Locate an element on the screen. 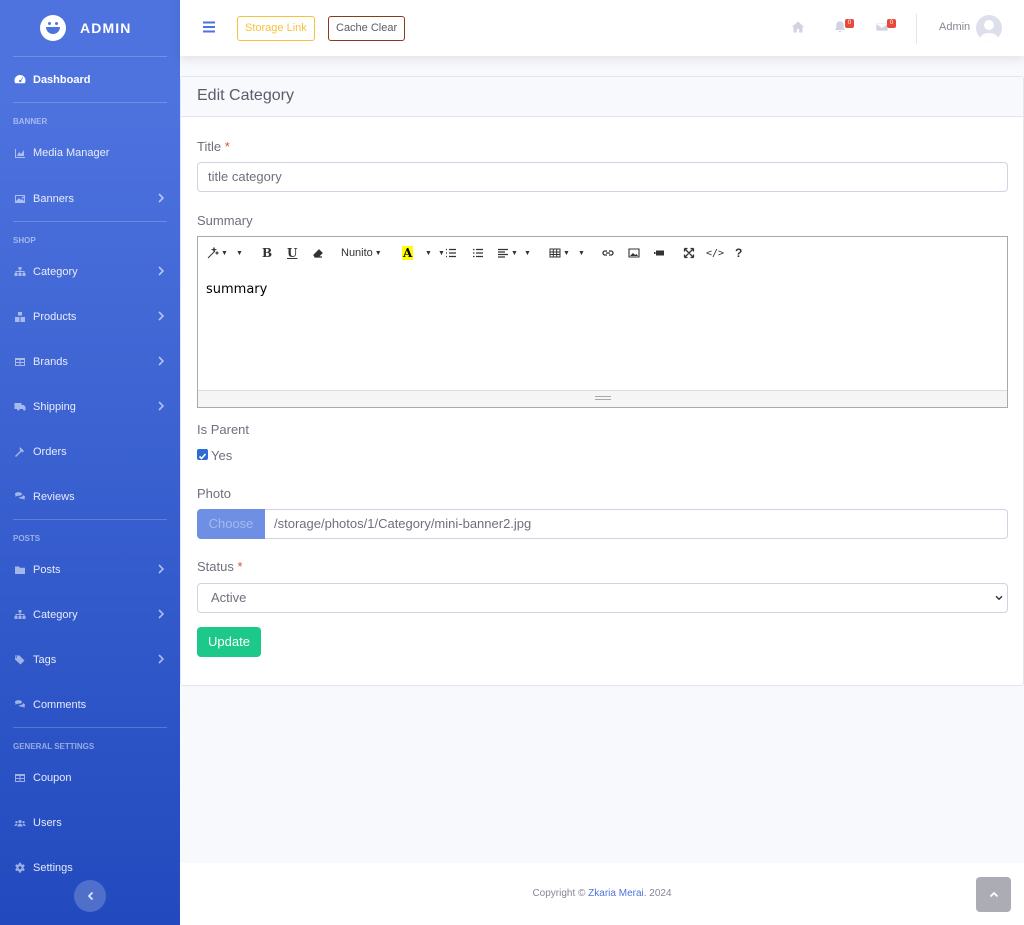 The height and width of the screenshot is (925, 1024). folder-icon is located at coordinates (20, 570).